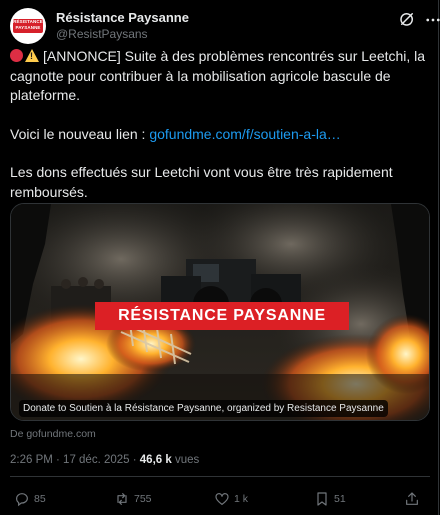  I want to click on share-icon, so click(412, 498).